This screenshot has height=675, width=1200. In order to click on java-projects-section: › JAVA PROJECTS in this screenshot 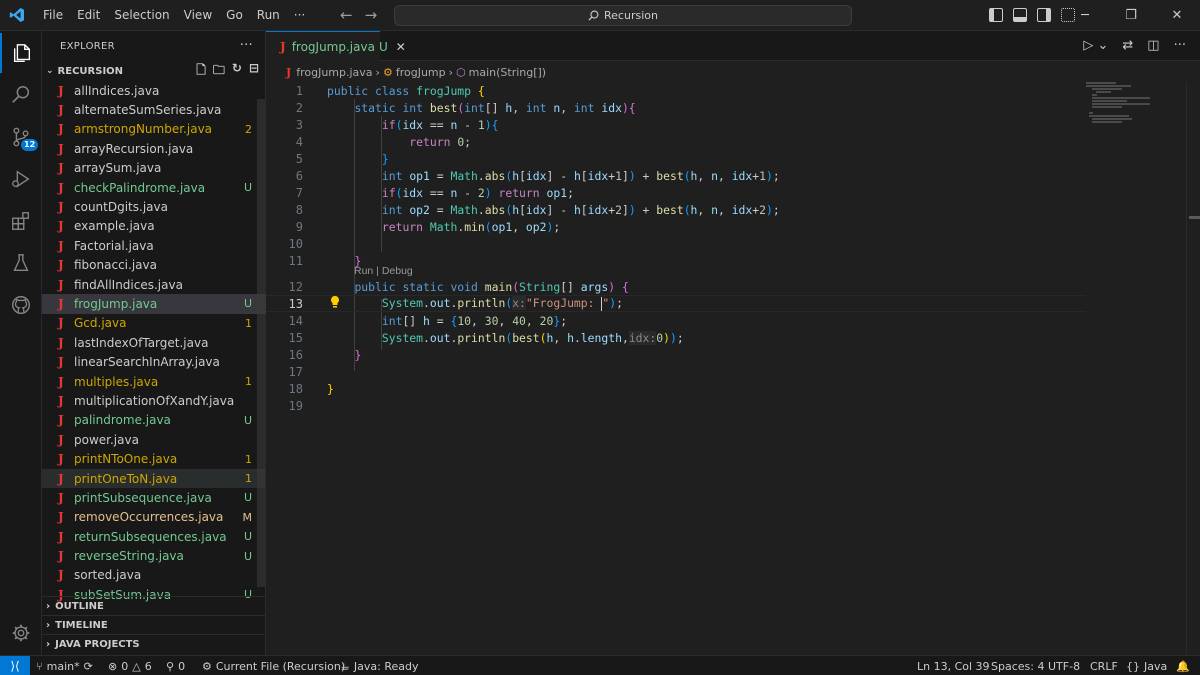, I will do `click(154, 643)`.